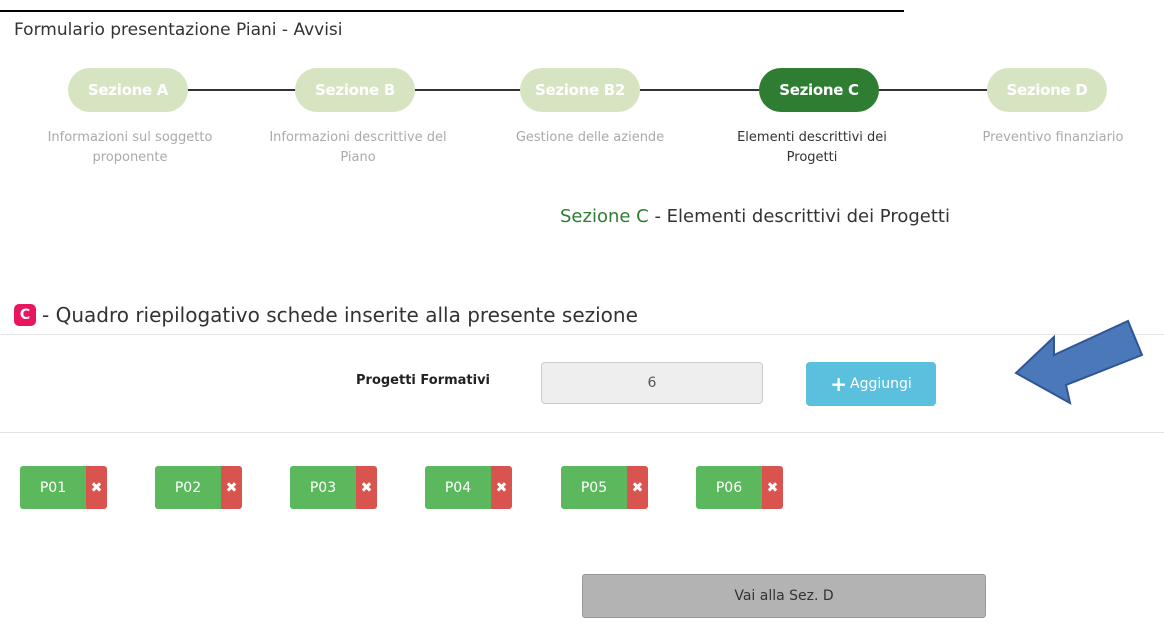  I want to click on wizard-step-a-description: Informazioni sul soggetto proponente, so click(130, 147).